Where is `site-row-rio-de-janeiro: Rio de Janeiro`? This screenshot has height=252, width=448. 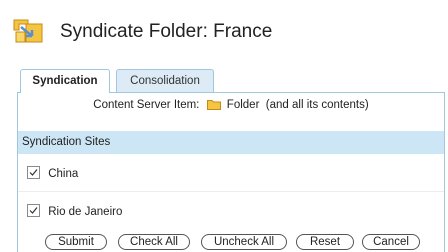 site-row-rio-de-janeiro: Rio de Janeiro is located at coordinates (74, 212).